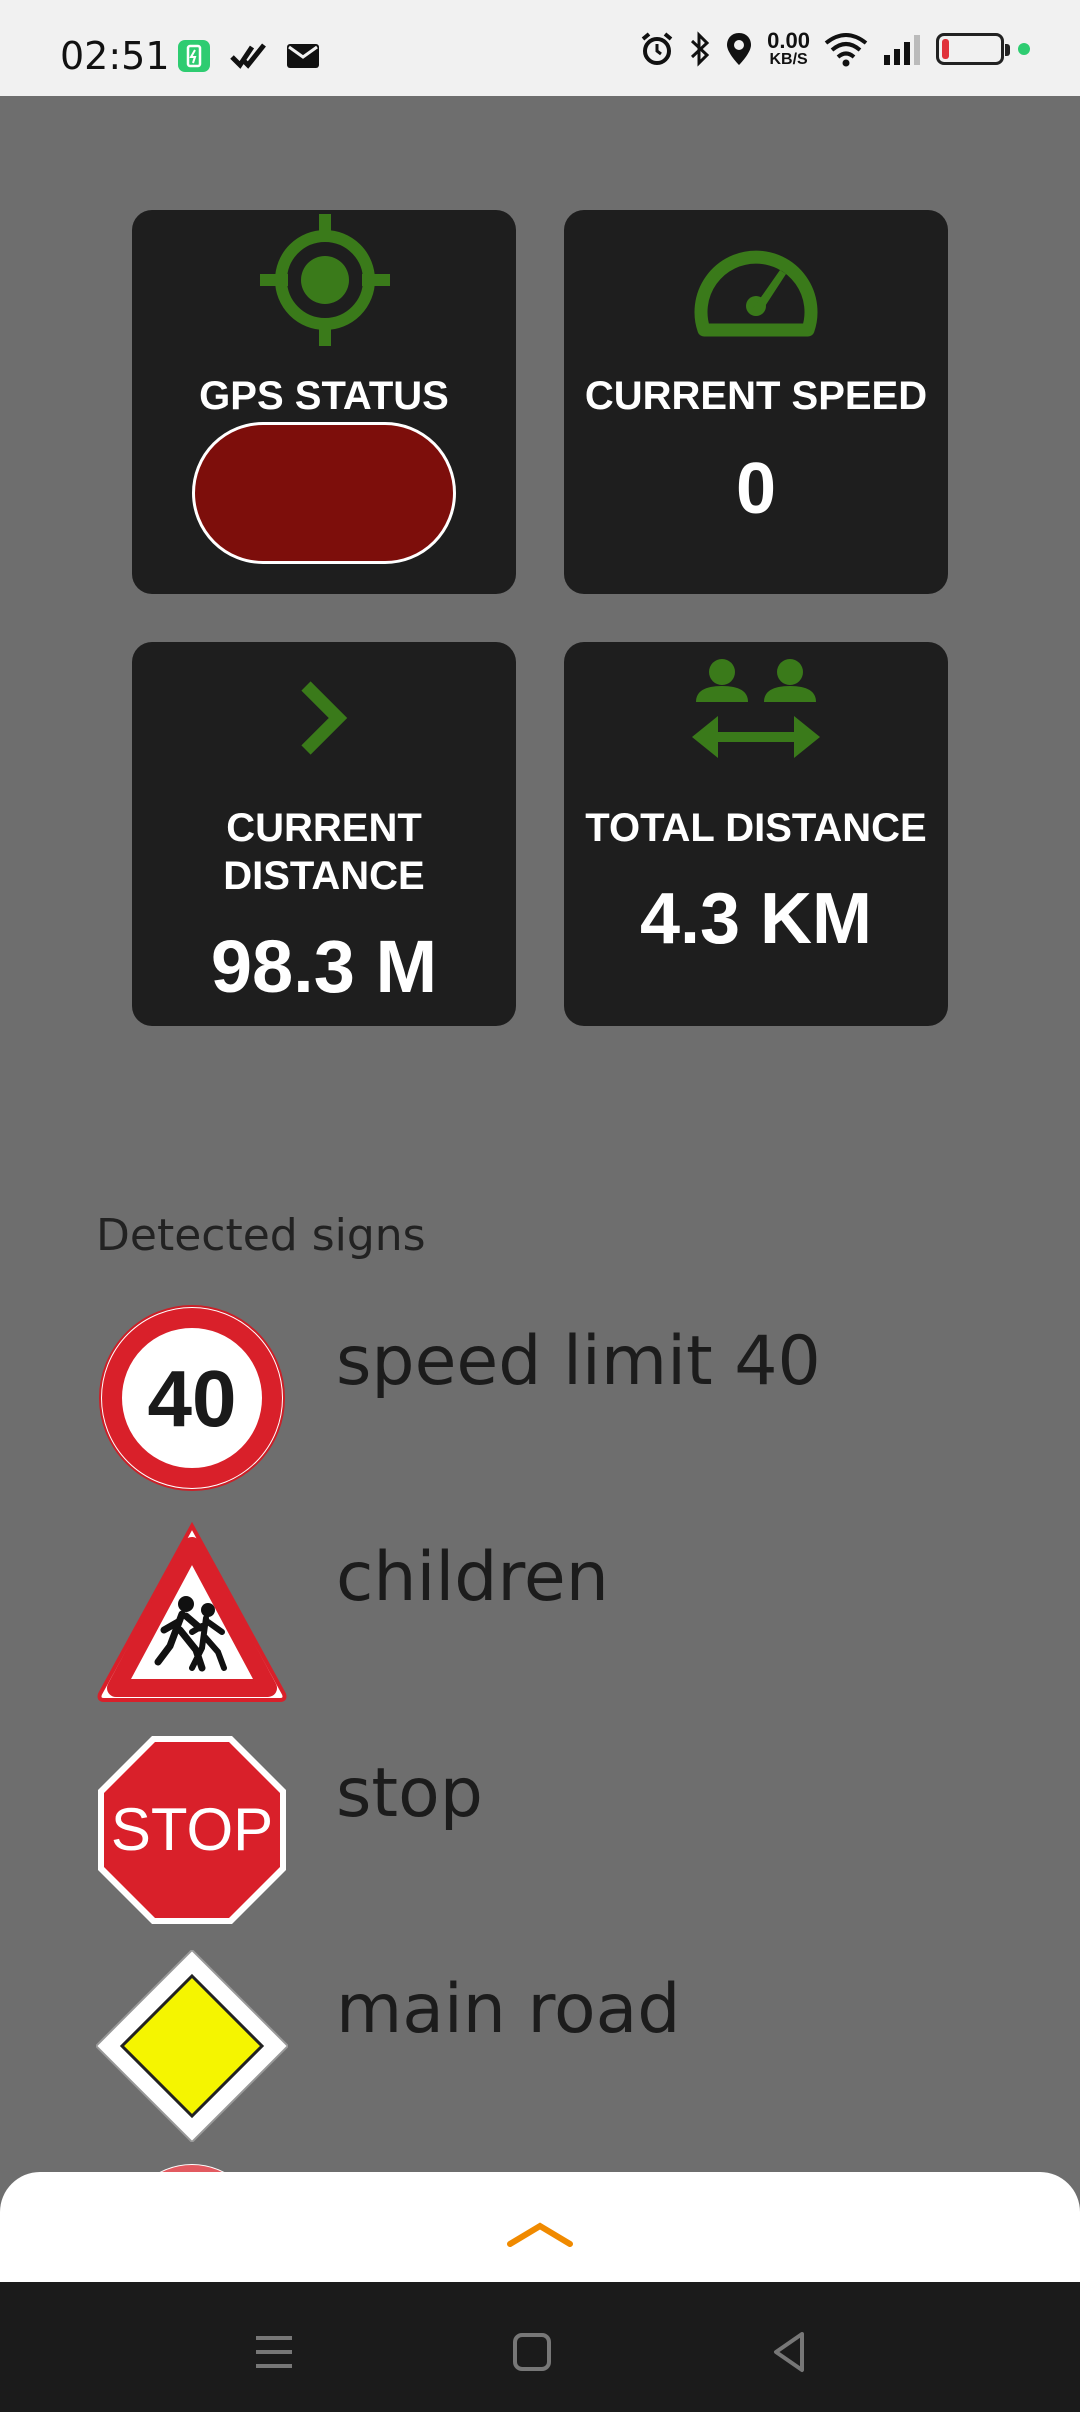 This screenshot has height=2412, width=1080. I want to click on signal-icon, so click(902, 50).